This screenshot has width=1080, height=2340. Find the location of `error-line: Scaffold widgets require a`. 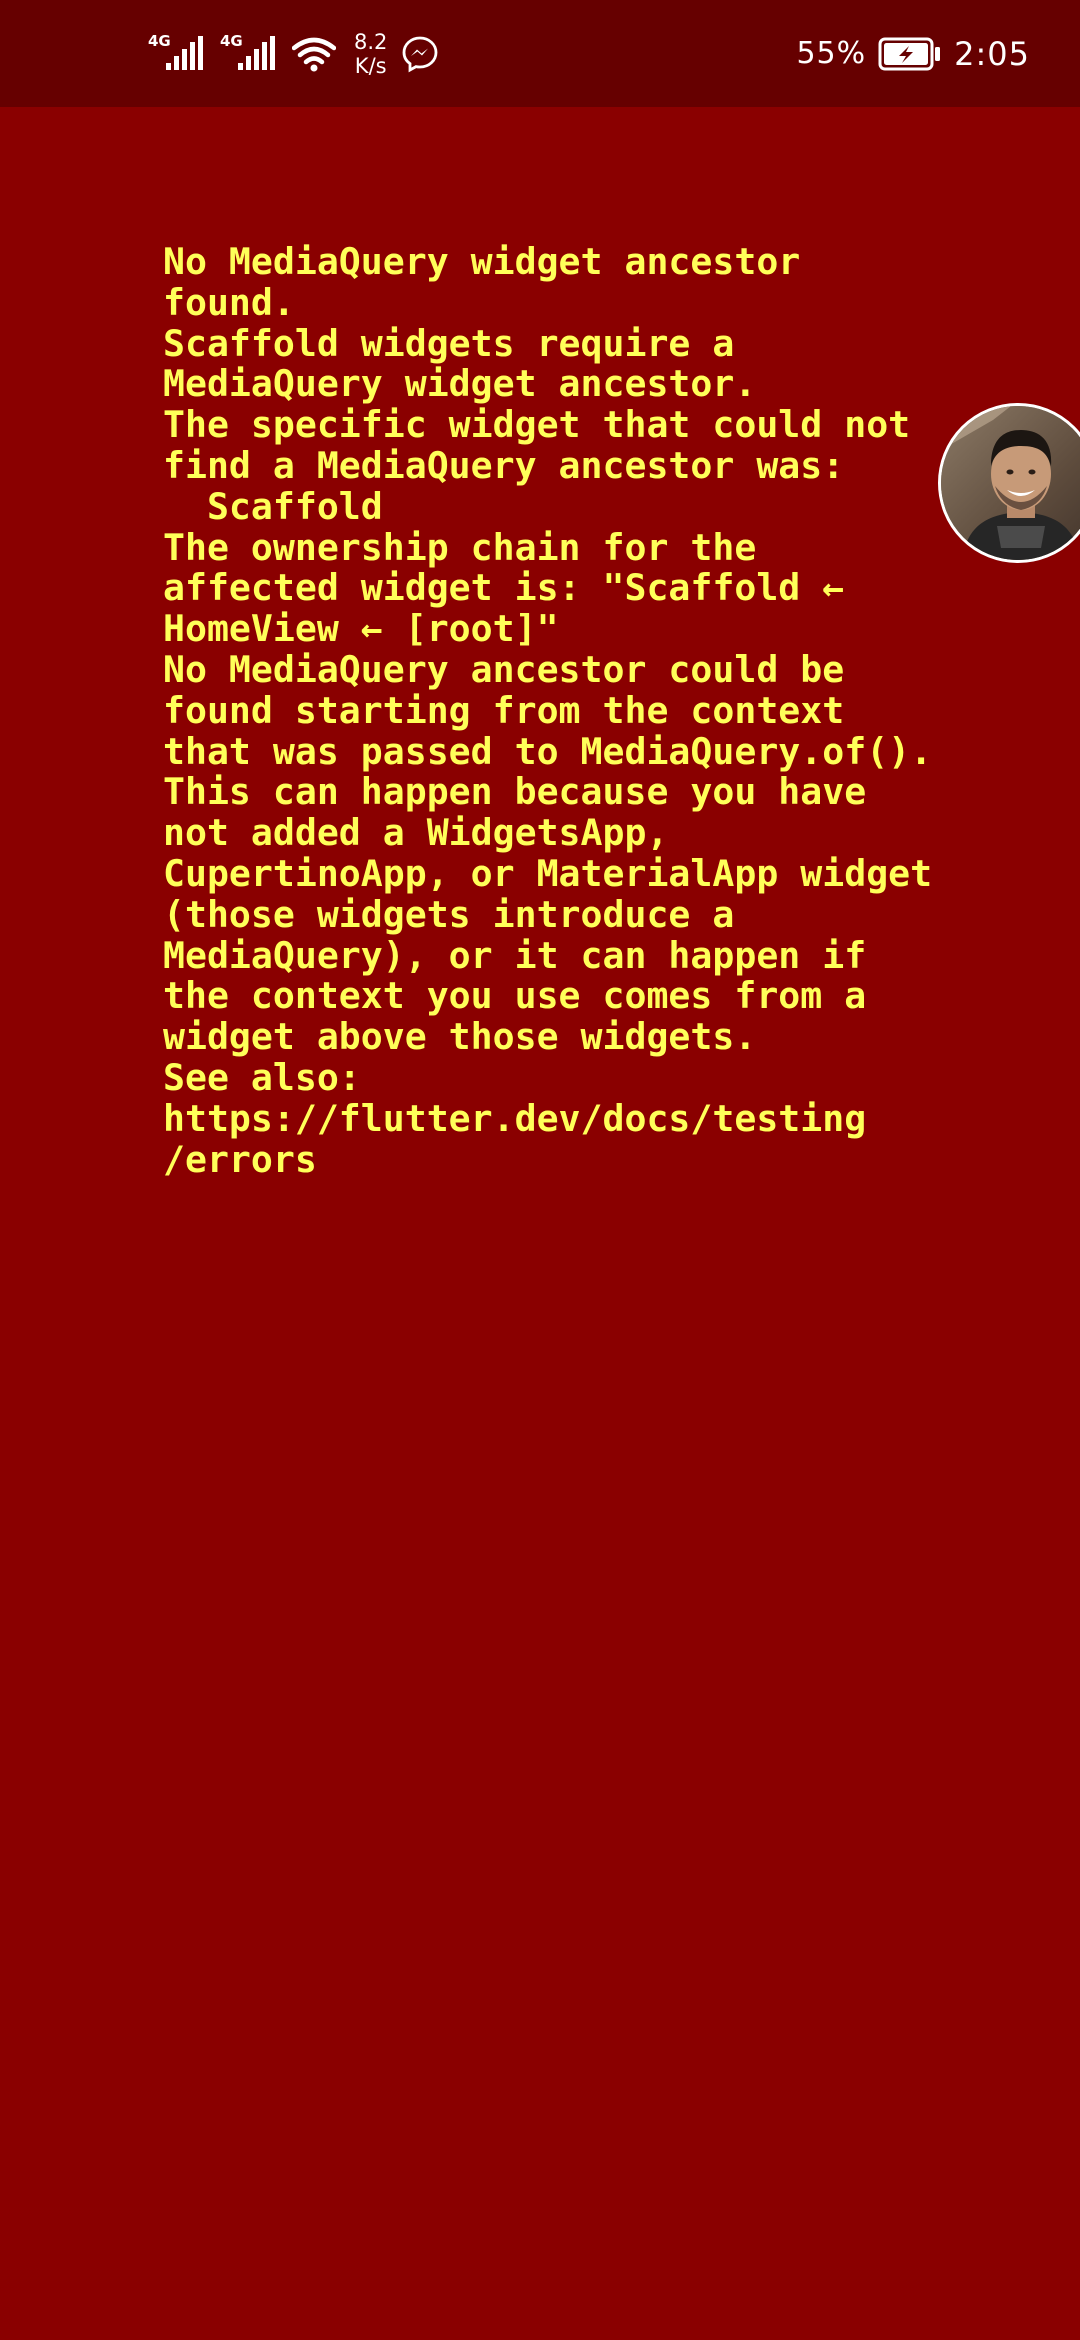

error-line: Scaffold widgets require a is located at coordinates (449, 343).